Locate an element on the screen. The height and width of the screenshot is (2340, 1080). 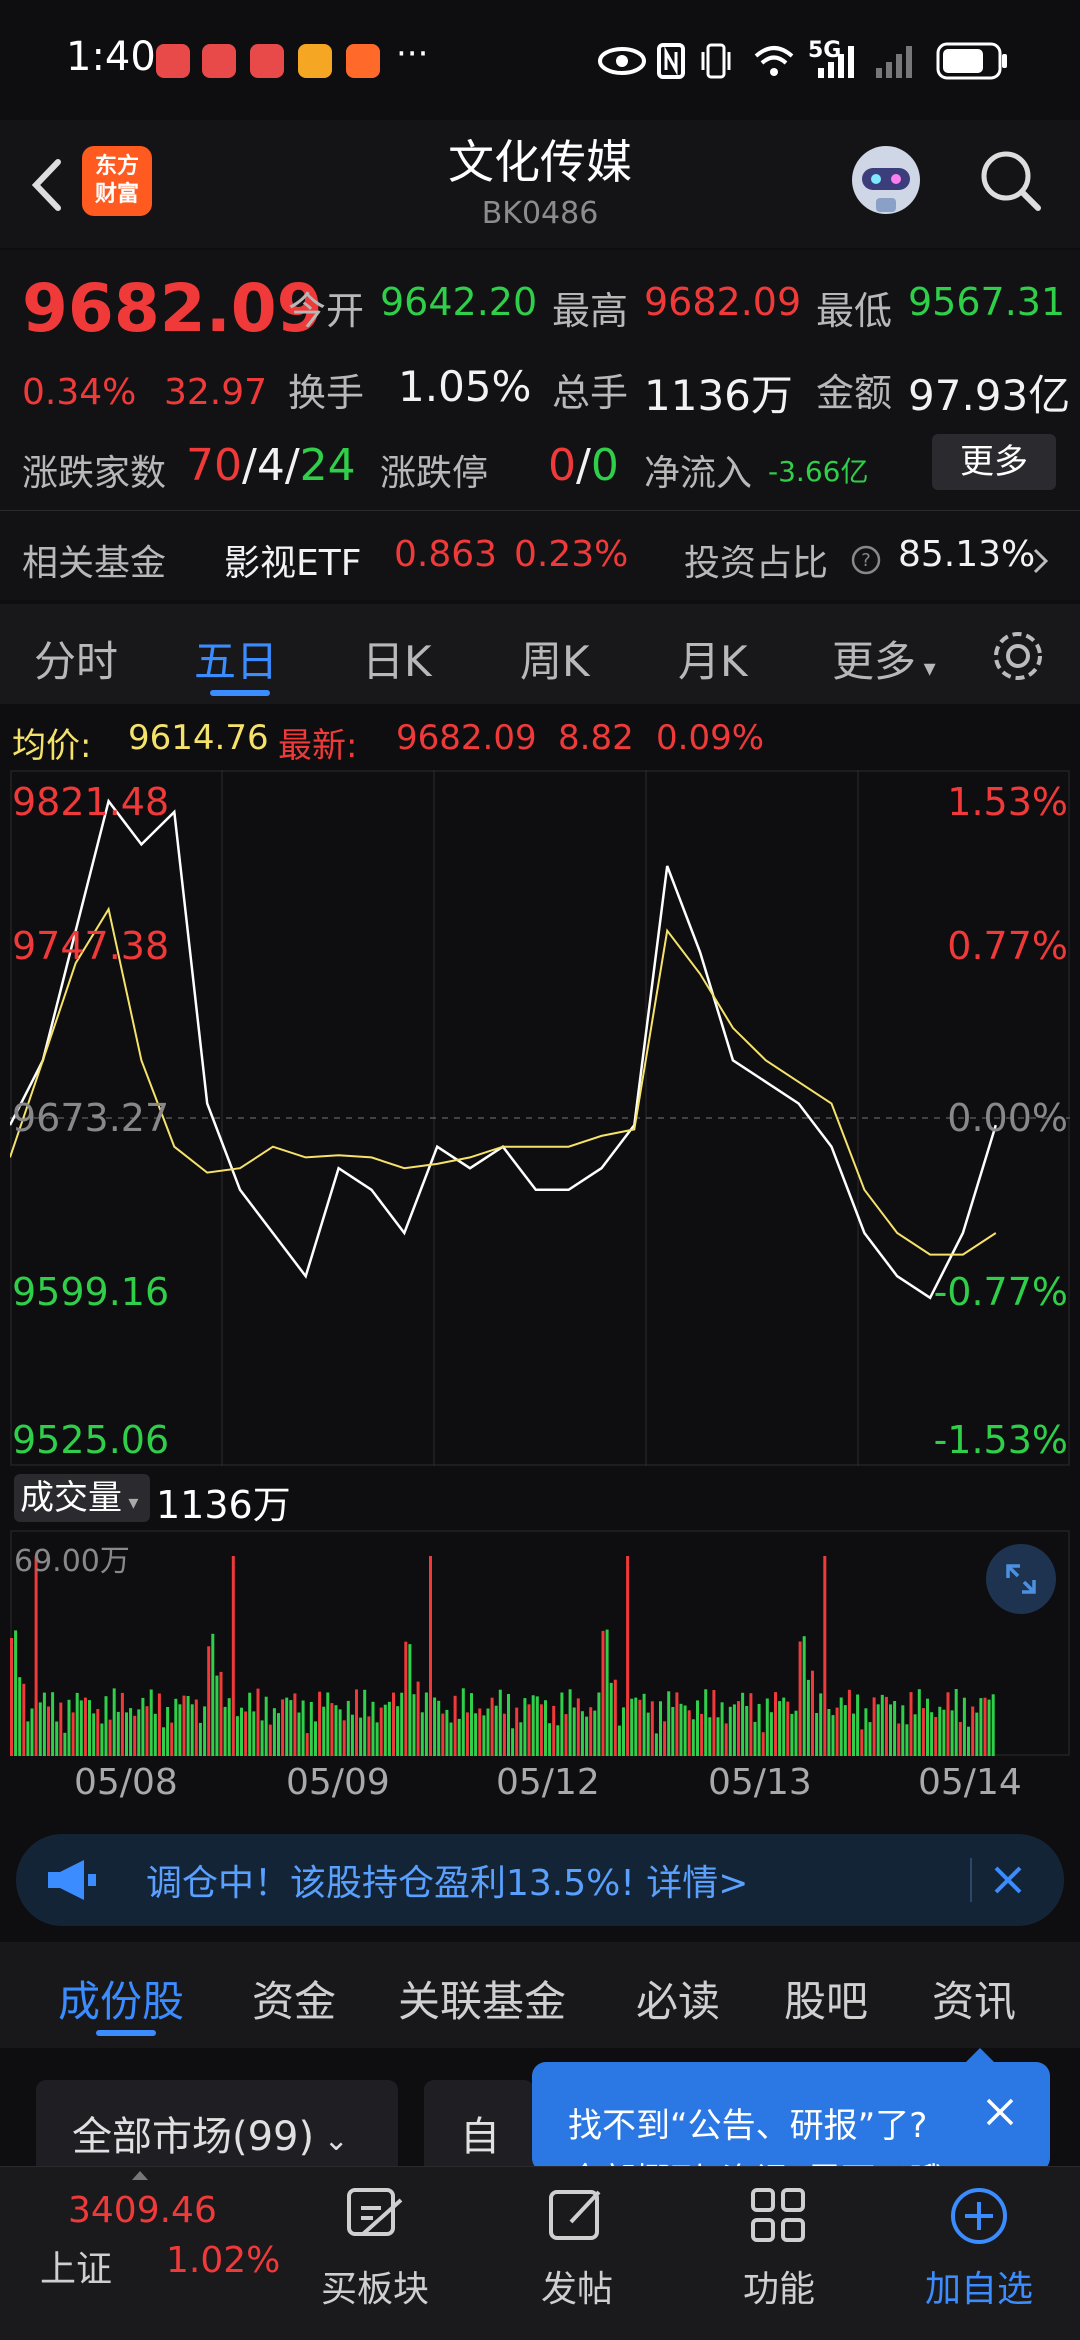
active-tab-indicator is located at coordinates (240, 693).